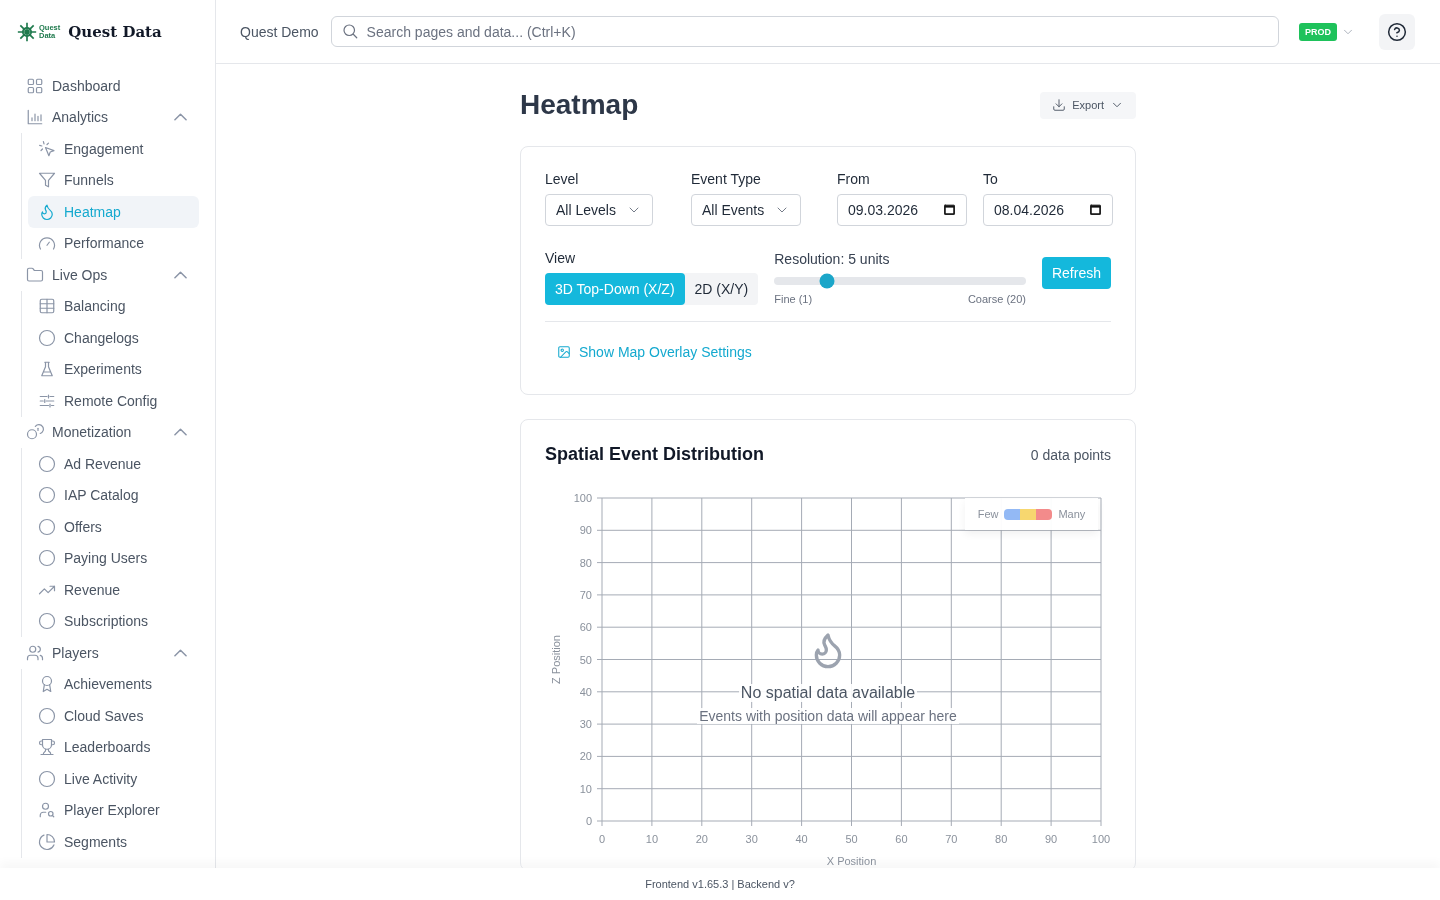 The height and width of the screenshot is (900, 1440). What do you see at coordinates (113, 306) in the screenshot?
I see `nav-item: Balancing` at bounding box center [113, 306].